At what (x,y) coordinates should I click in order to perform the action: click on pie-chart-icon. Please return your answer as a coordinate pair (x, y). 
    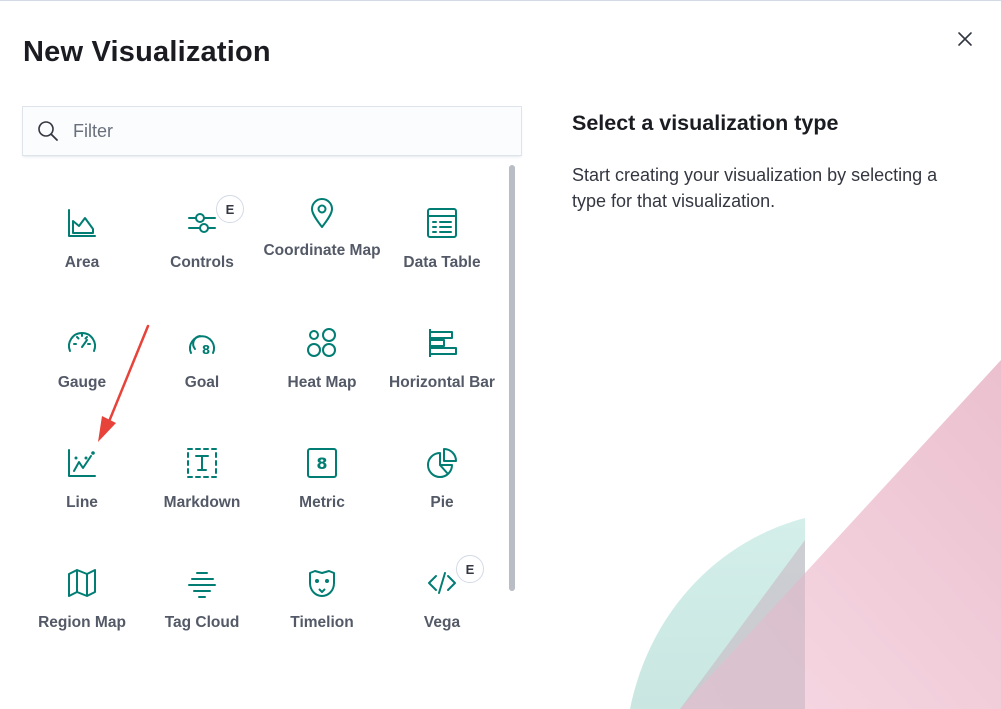
    Looking at the image, I should click on (442, 463).